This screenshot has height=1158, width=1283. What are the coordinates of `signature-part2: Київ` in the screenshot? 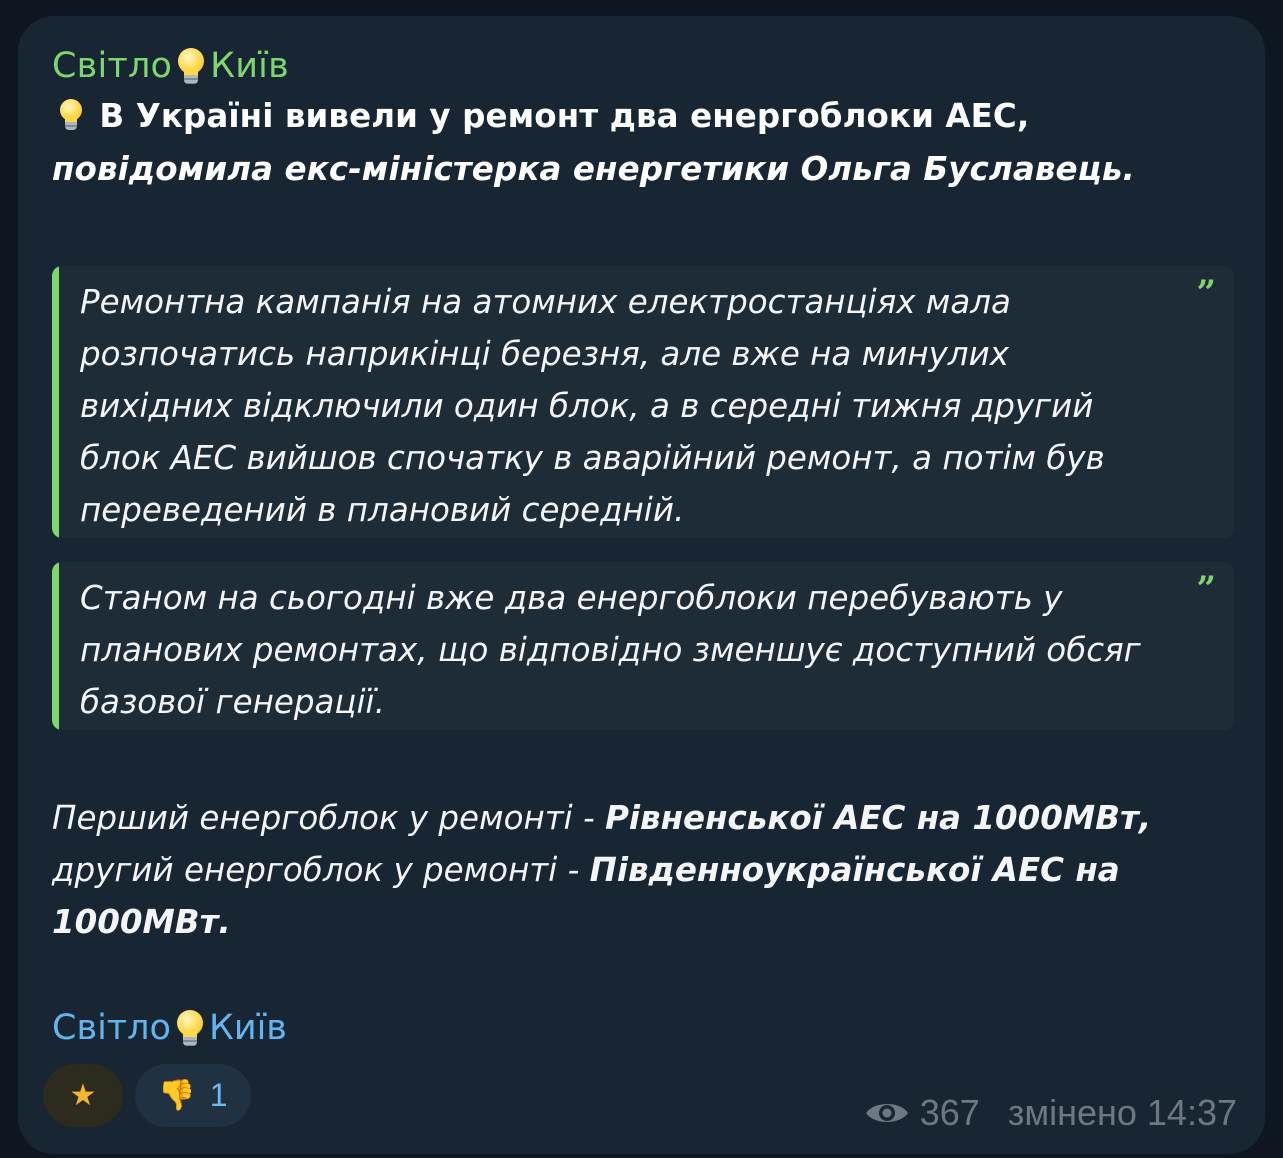 It's located at (247, 1028).